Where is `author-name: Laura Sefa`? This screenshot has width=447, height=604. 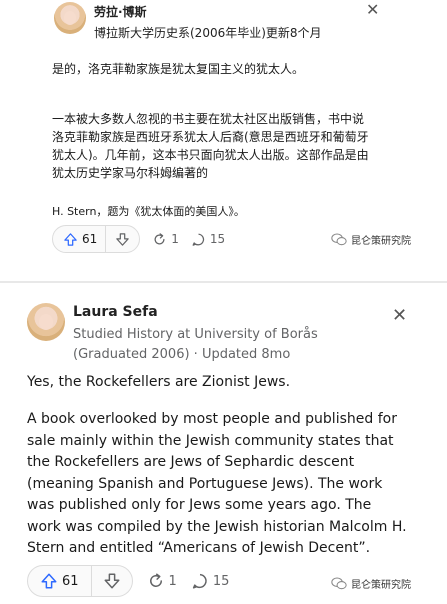 author-name: Laura Sefa is located at coordinates (115, 312).